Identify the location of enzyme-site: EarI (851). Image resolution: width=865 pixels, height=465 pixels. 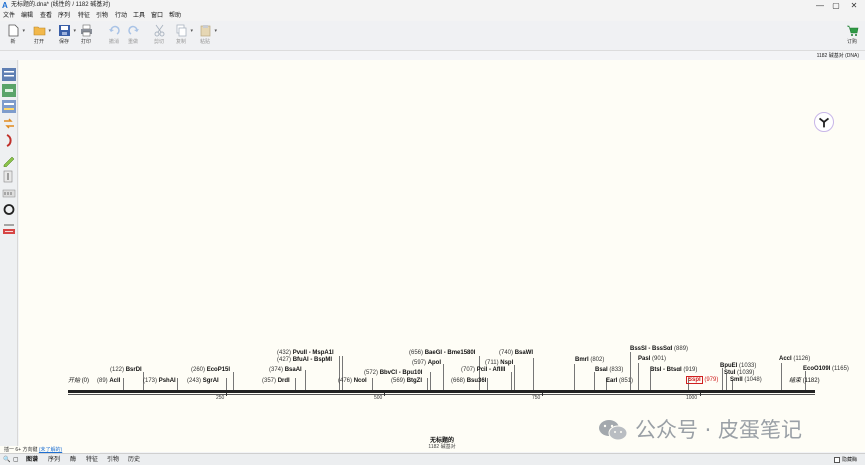
(619, 381).